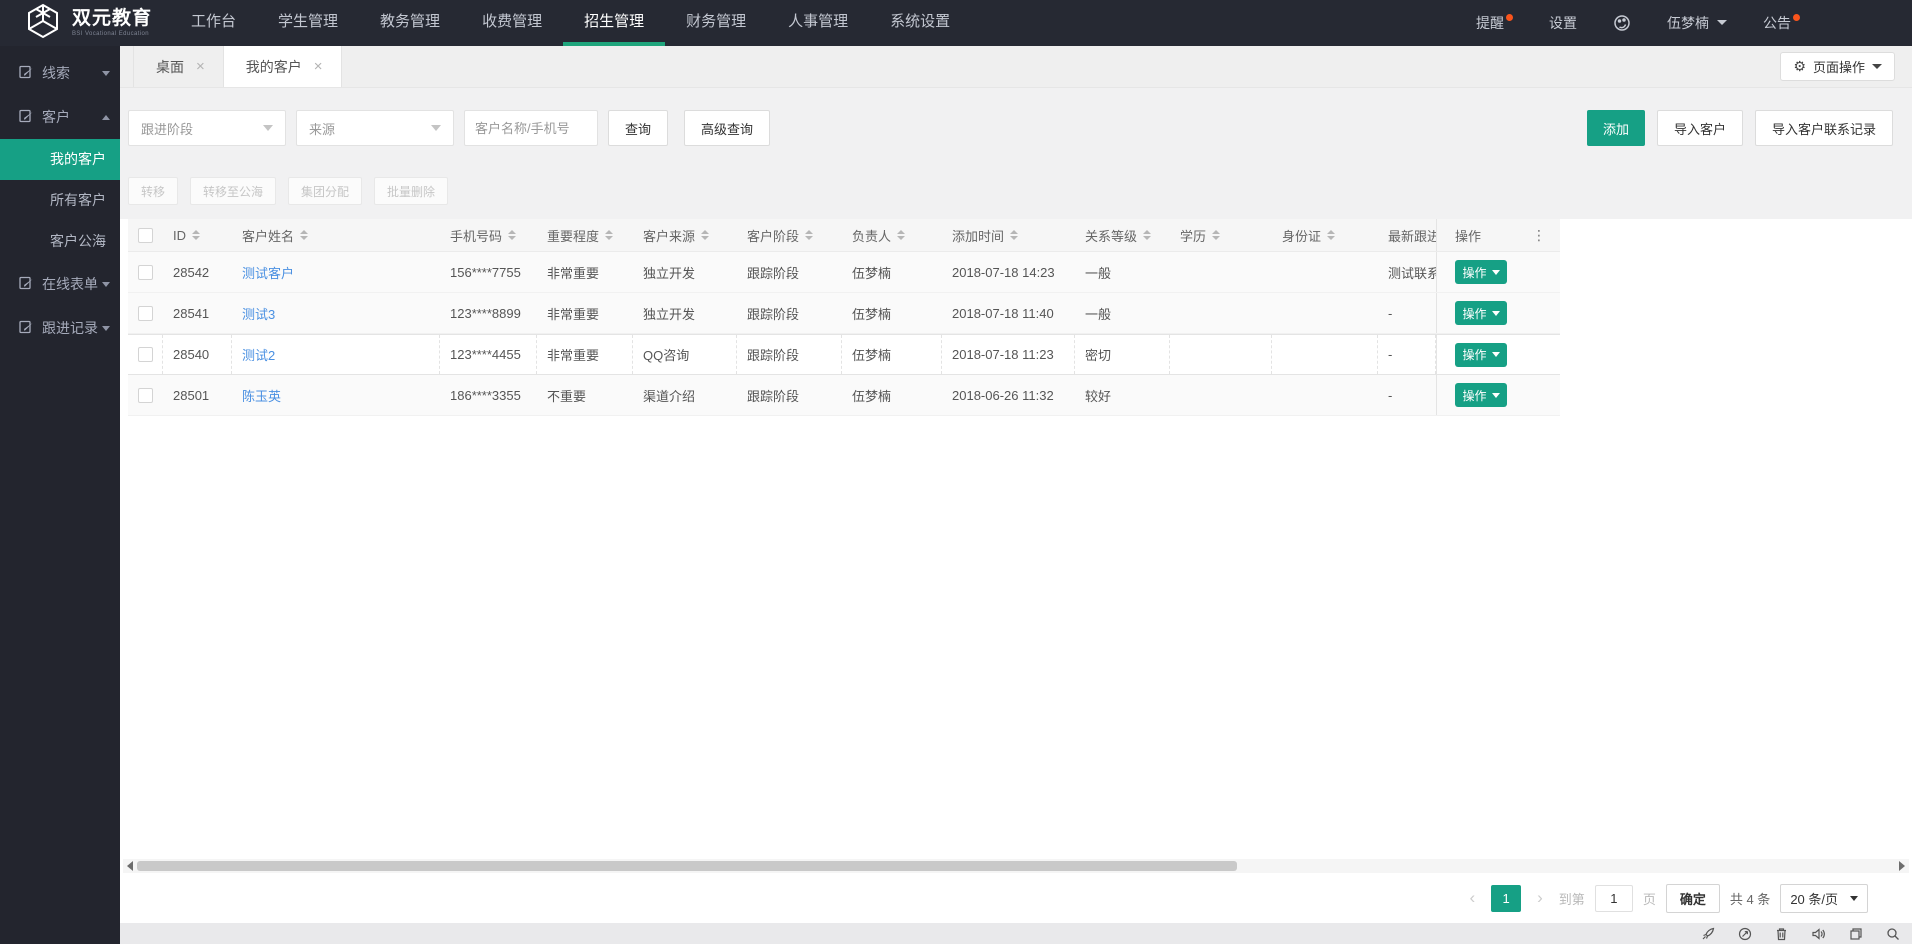  I want to click on header-cell-关系等级: 关系等级, so click(1122, 235).